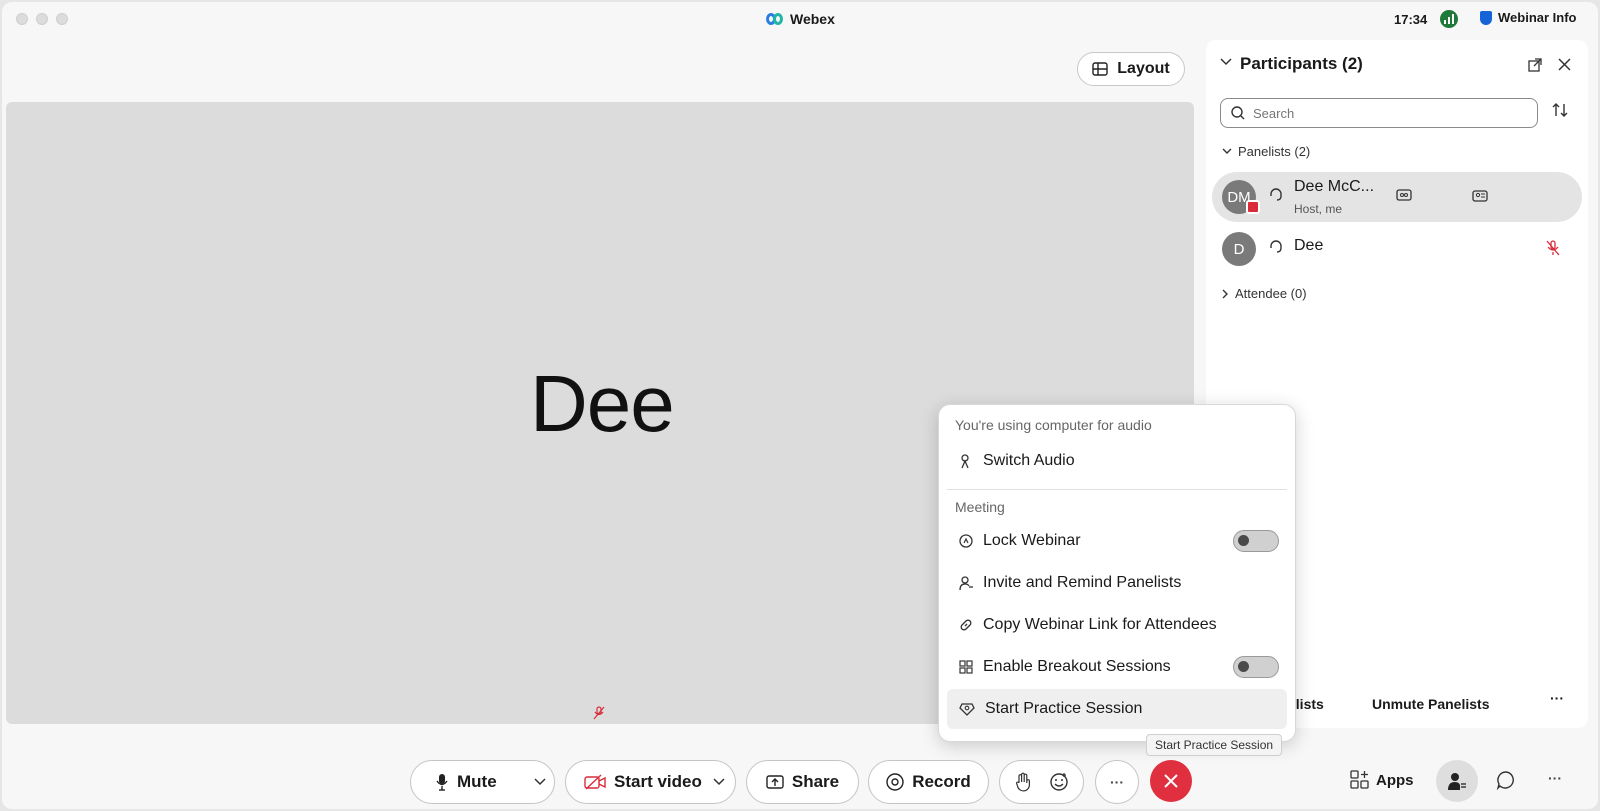 The image size is (1600, 811). What do you see at coordinates (1100, 69) in the screenshot?
I see `layout-grid-icon` at bounding box center [1100, 69].